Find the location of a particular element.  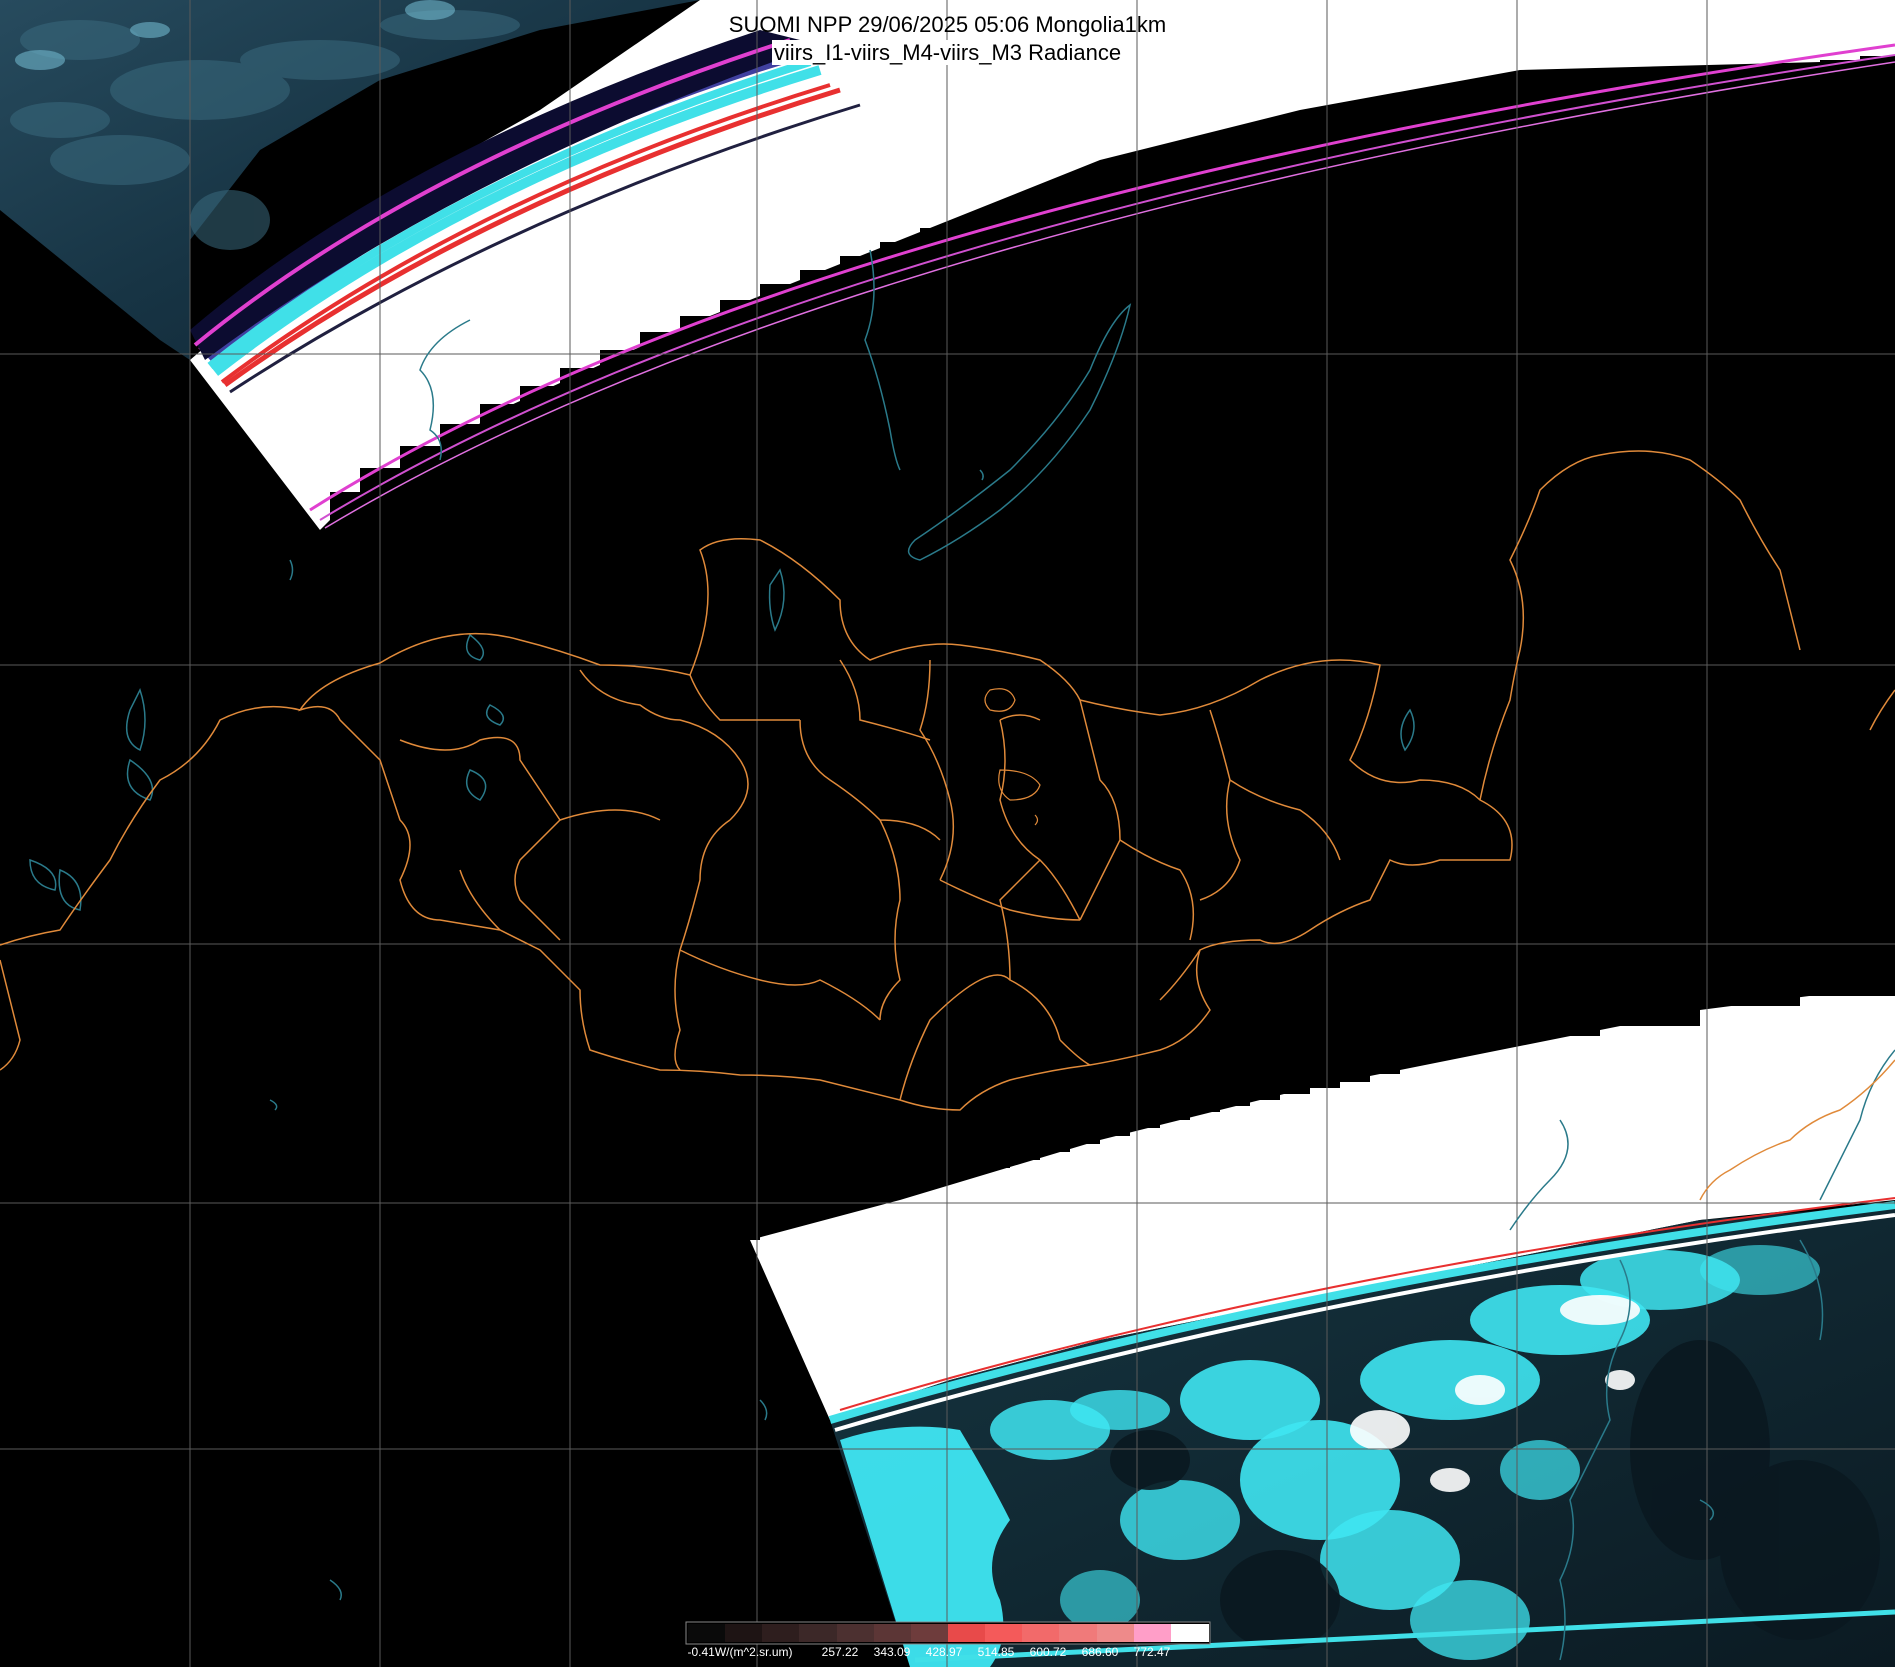

map-title-line-2: viirs_I1-viirs_M4-viirs_M3 Radiance is located at coordinates (947, 52).